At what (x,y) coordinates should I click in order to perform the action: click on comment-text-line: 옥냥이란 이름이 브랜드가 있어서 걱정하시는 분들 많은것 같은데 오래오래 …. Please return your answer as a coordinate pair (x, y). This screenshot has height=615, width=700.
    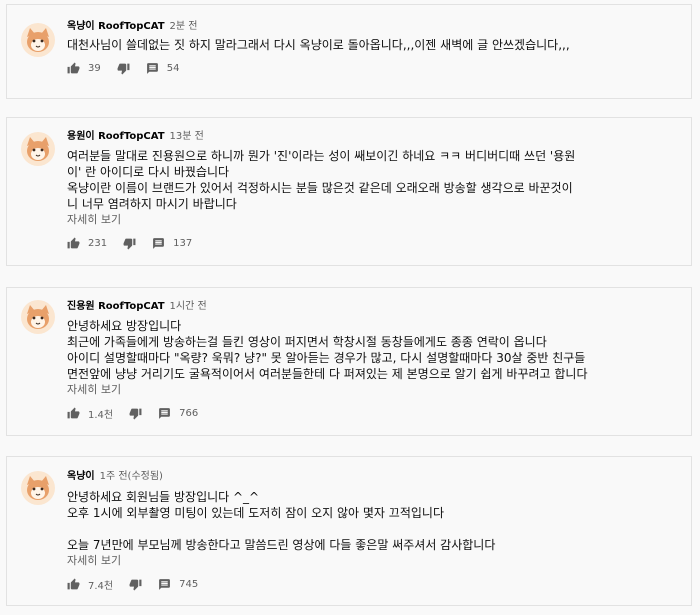
    Looking at the image, I should click on (320, 188).